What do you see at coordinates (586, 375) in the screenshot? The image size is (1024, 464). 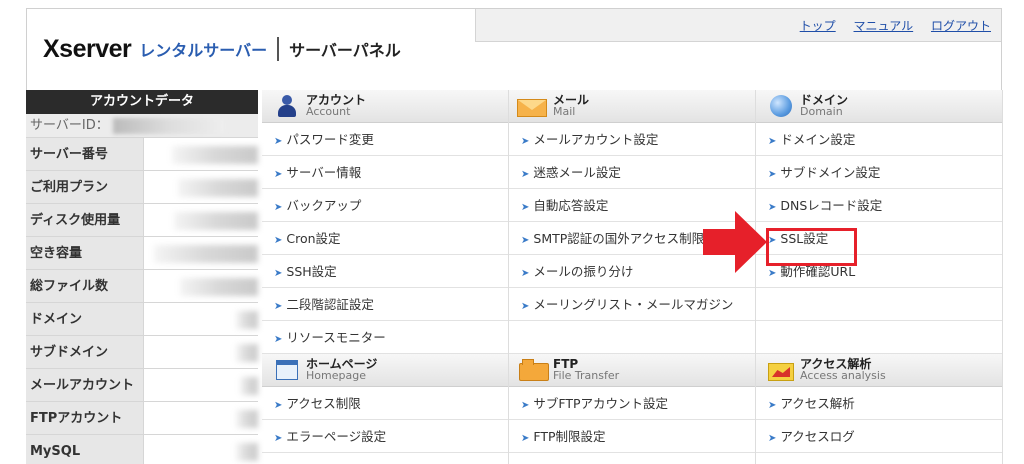 I see `section-subtitle: File Transfer` at bounding box center [586, 375].